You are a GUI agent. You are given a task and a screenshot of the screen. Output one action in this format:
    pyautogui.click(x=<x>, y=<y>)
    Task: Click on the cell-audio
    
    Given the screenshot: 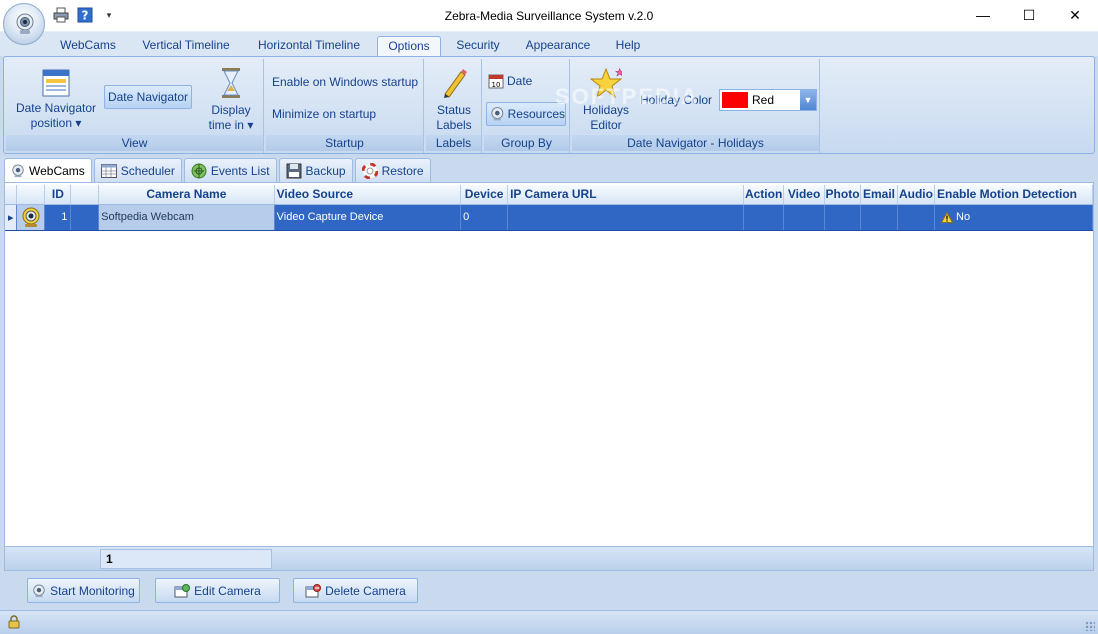 What is the action you would take?
    pyautogui.click(x=916, y=217)
    